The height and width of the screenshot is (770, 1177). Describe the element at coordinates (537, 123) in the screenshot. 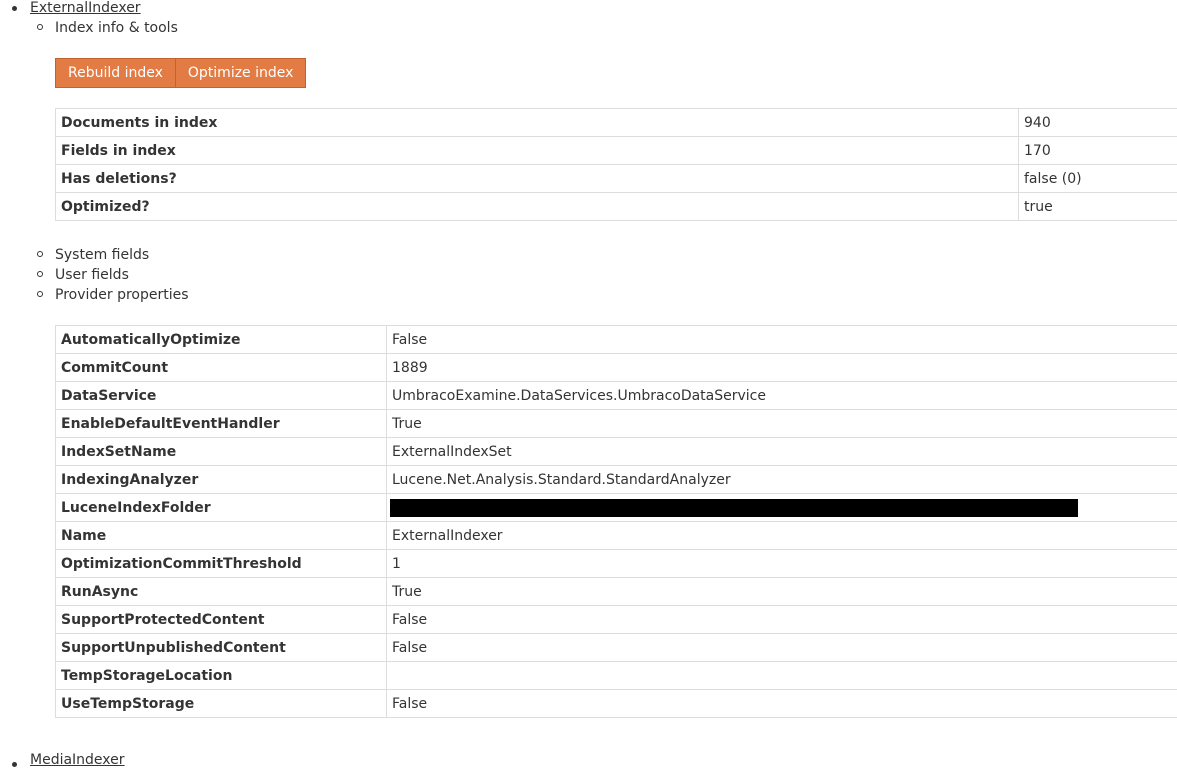

I see `row-key: Documents in index` at that location.